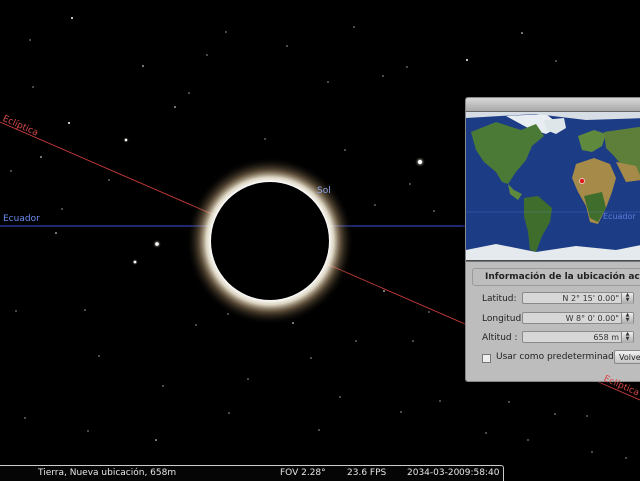  What do you see at coordinates (486, 358) in the screenshot?
I see `default-checkbox` at bounding box center [486, 358].